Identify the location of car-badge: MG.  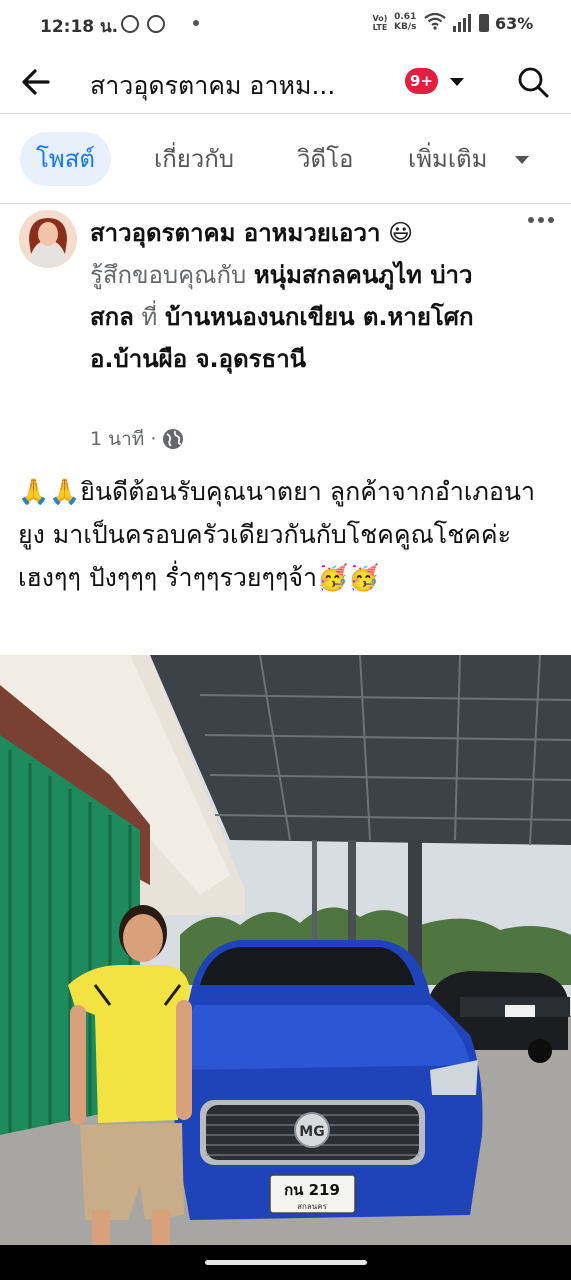
(311, 1132).